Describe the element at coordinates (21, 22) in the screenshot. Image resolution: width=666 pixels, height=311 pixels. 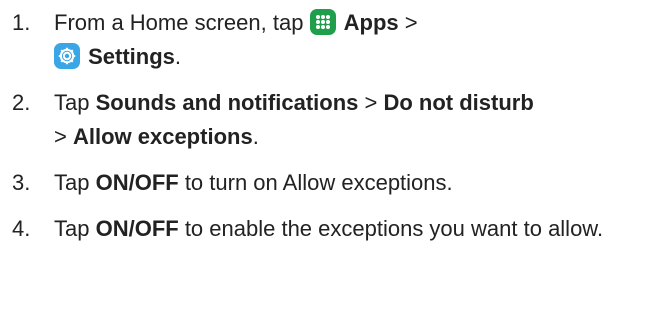
I see `step-number: 1.` at that location.